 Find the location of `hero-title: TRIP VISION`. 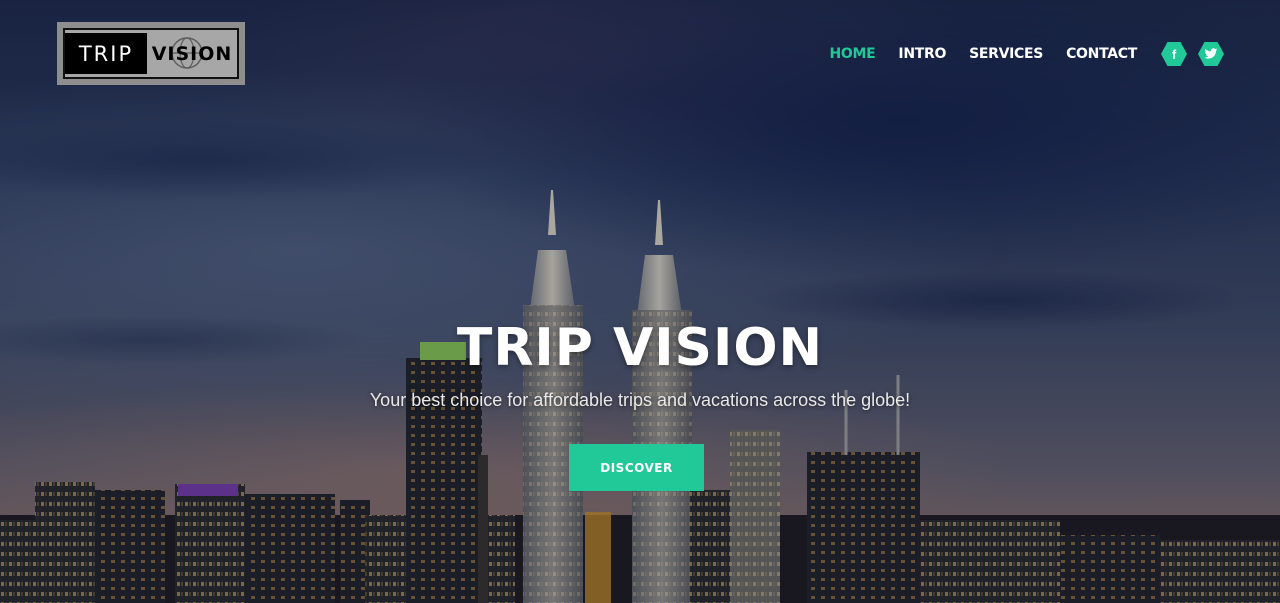

hero-title: TRIP VISION is located at coordinates (640, 348).